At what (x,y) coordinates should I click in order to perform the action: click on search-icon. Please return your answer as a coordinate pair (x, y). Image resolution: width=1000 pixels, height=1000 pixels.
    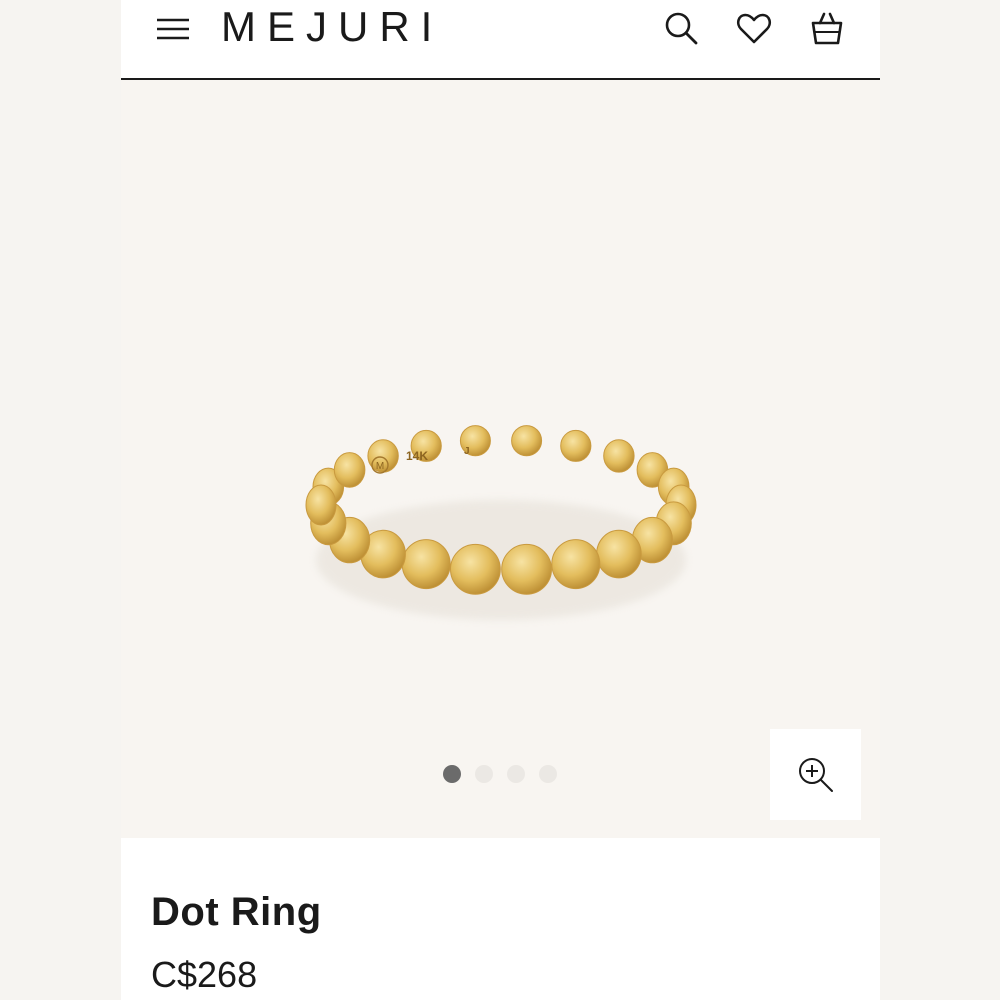
    Looking at the image, I should click on (681, 28).